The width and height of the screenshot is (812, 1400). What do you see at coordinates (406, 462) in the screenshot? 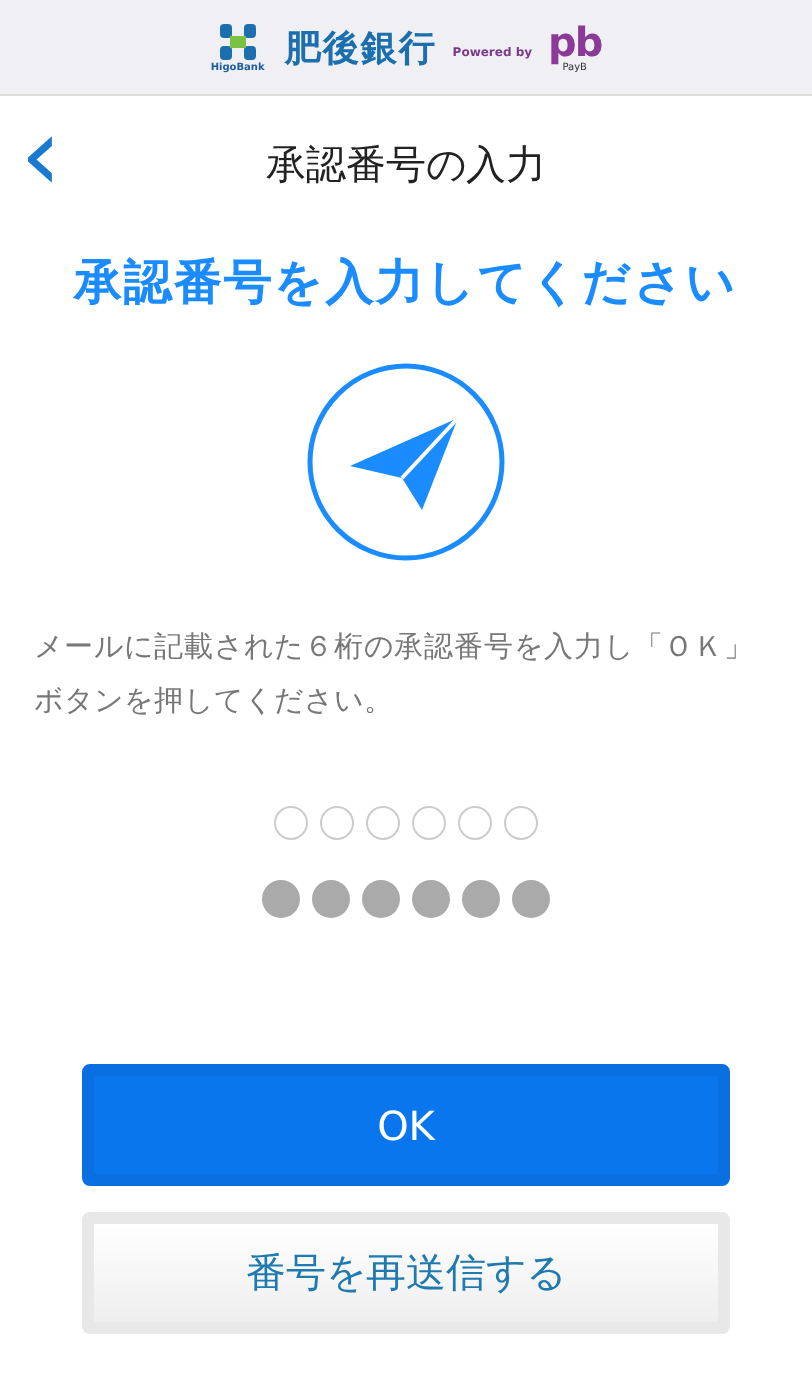
I see `paper-plane-icon` at bounding box center [406, 462].